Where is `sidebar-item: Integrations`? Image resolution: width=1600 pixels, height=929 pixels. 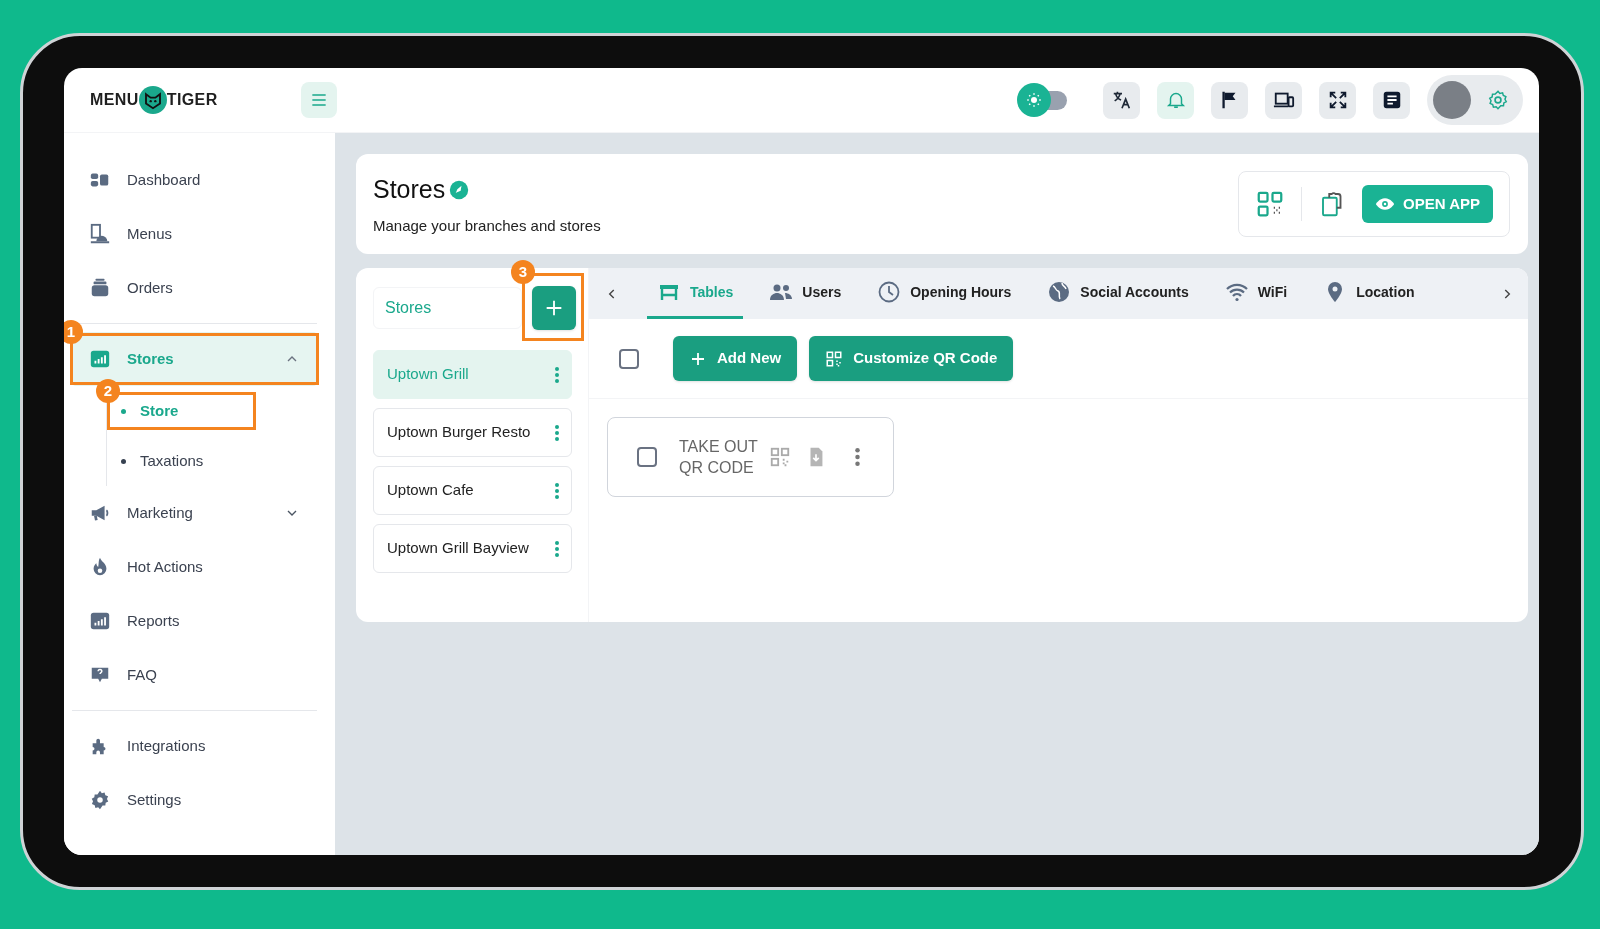
sidebar-item: Integrations is located at coordinates (194, 746).